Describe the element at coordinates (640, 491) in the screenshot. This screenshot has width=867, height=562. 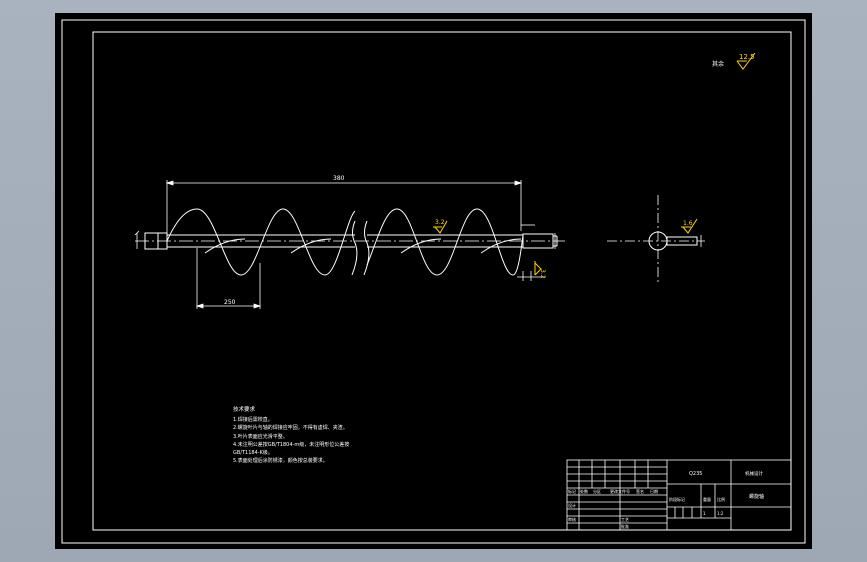
I see `header-cell: 签名` at that location.